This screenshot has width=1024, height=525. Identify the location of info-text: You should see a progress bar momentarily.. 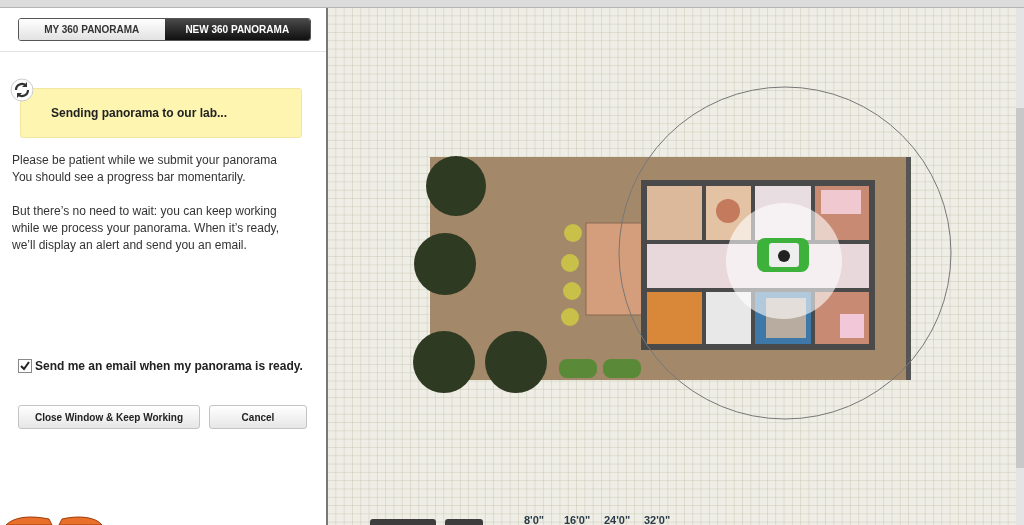
(129, 177).